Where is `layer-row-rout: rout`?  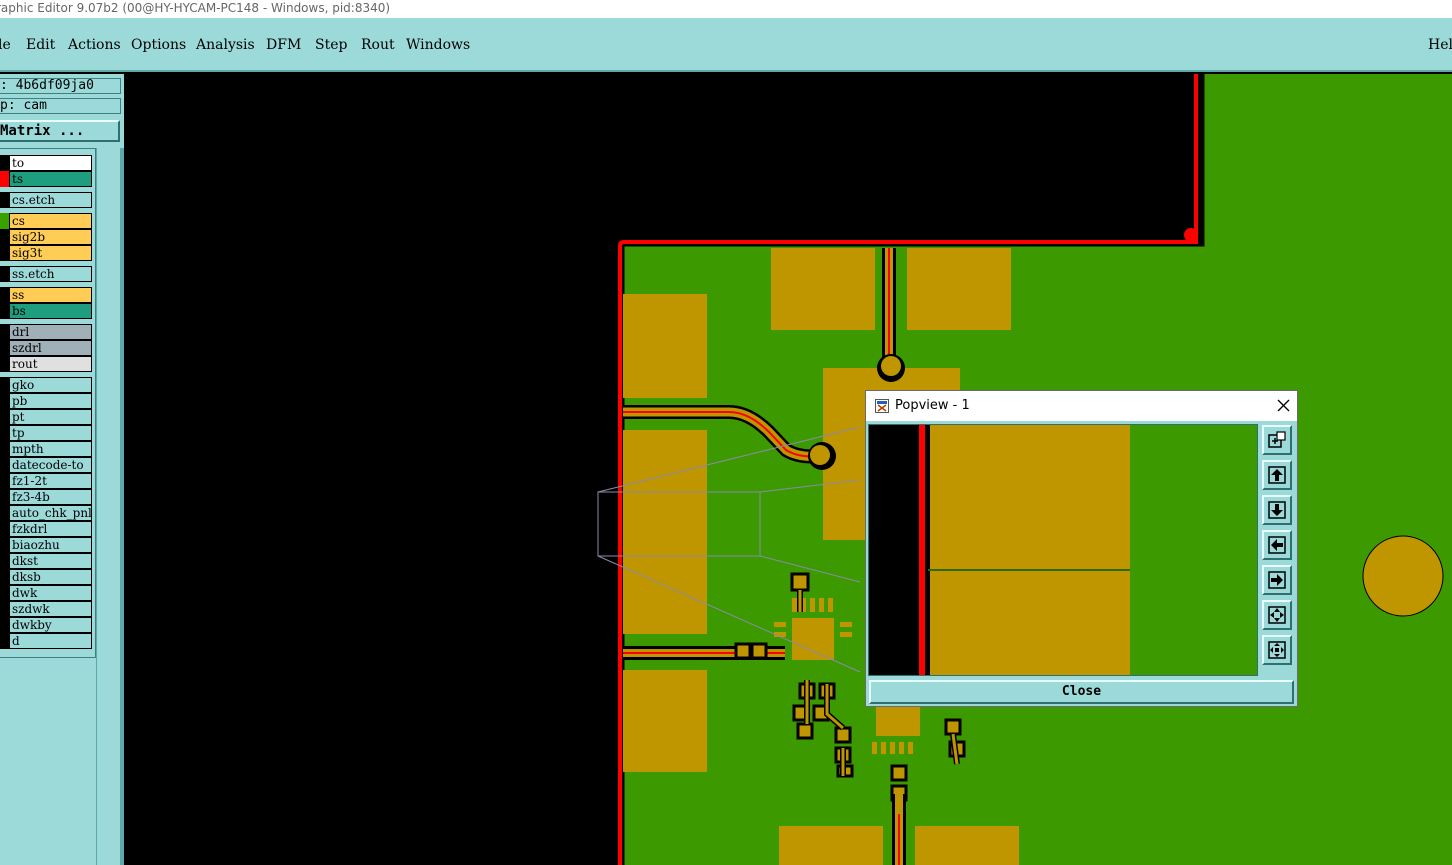 layer-row-rout: rout is located at coordinates (46, 364).